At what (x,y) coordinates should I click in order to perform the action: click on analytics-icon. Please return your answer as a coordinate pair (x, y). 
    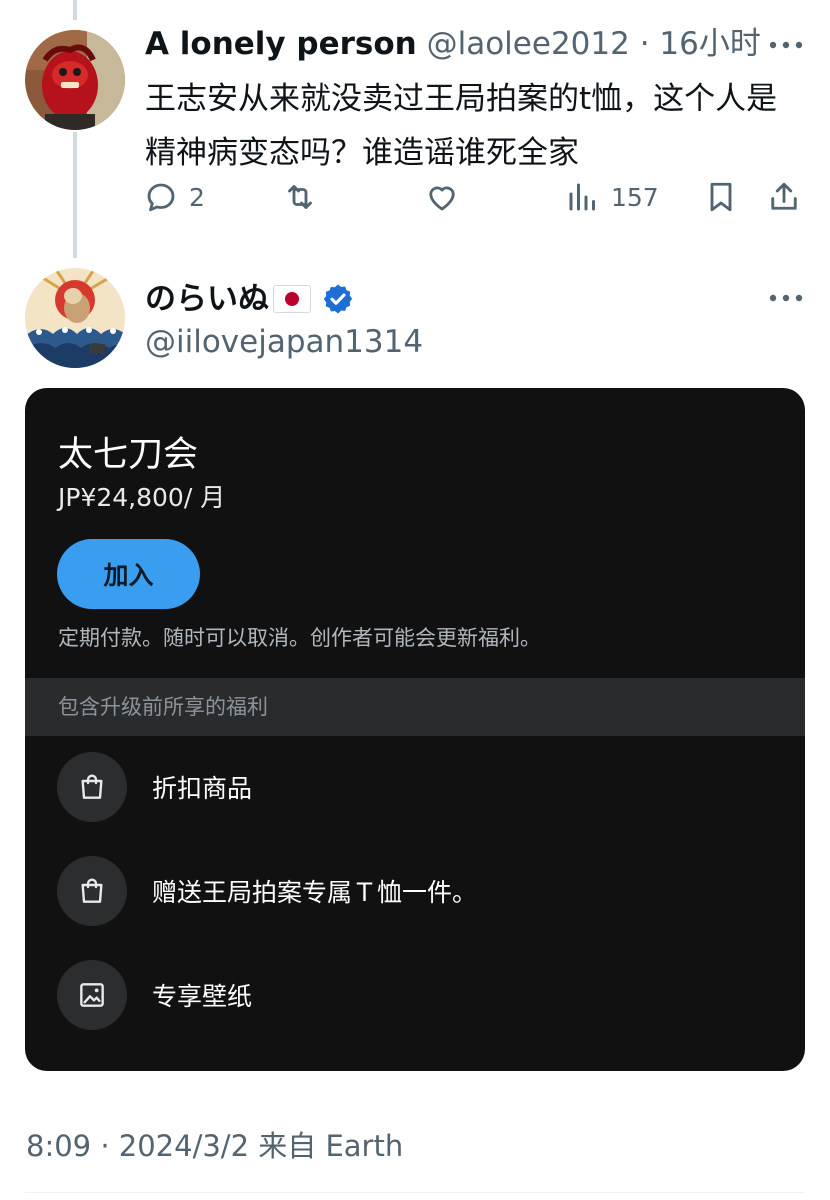
    Looking at the image, I should click on (582, 197).